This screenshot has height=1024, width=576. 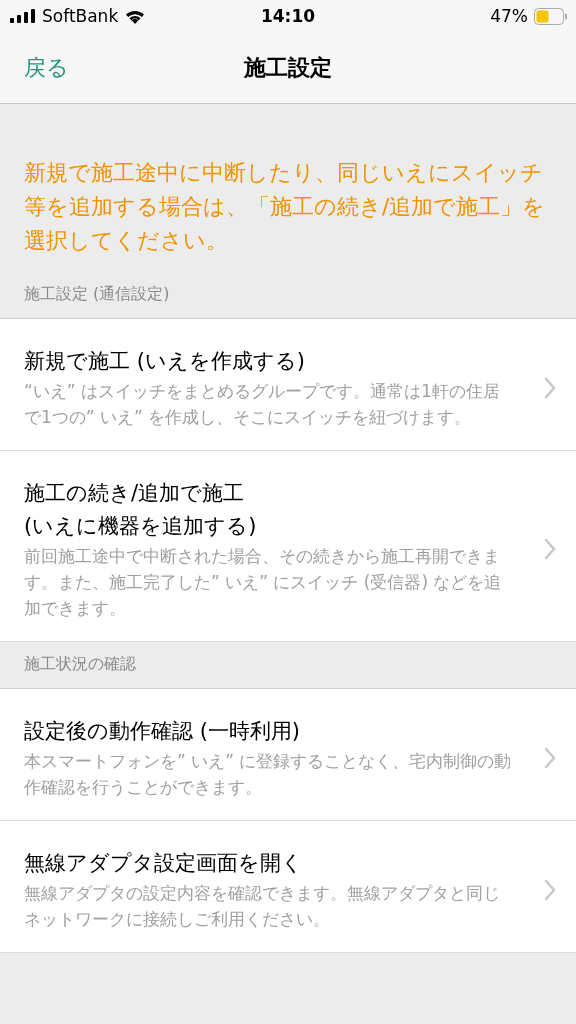 I want to click on row-title: 施工の続き/追加で施工, so click(x=135, y=493).